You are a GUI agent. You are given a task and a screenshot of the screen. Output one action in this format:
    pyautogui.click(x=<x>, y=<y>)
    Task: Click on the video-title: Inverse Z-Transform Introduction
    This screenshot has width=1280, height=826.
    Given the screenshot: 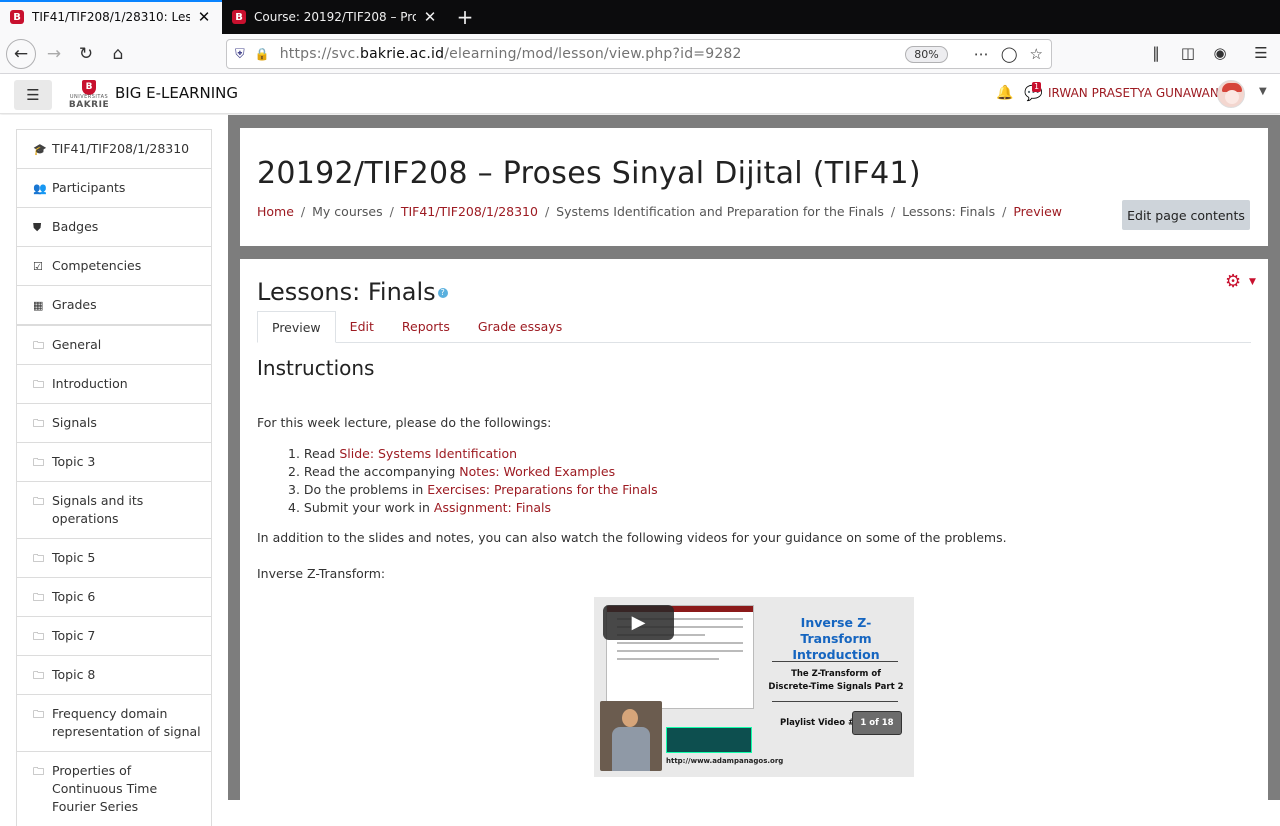 What is the action you would take?
    pyautogui.click(x=836, y=638)
    